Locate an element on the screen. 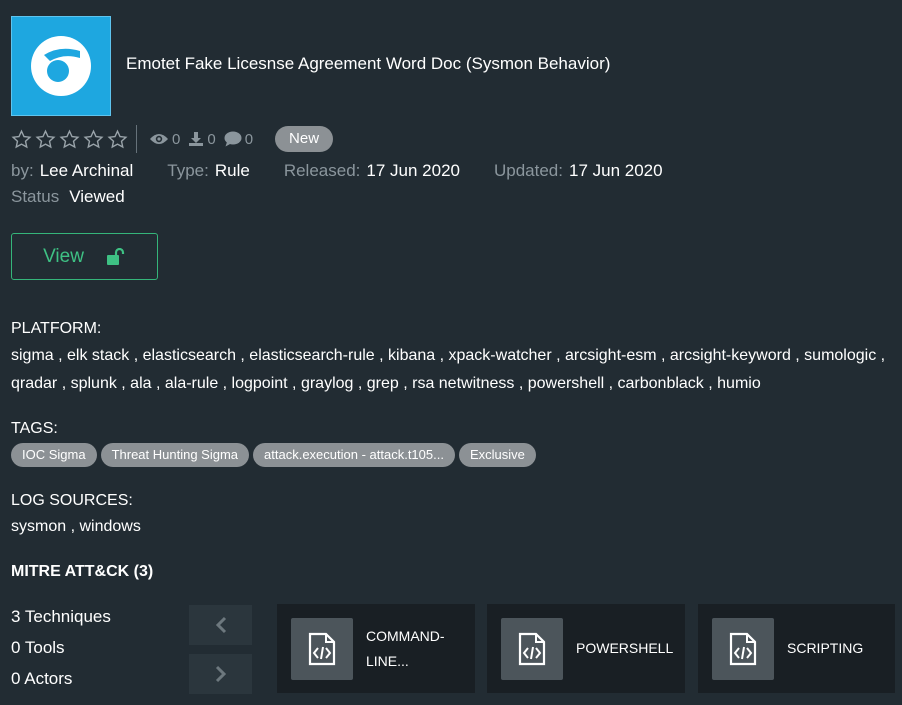 The height and width of the screenshot is (705, 902). actors-count: 0 Actors is located at coordinates (41, 679).